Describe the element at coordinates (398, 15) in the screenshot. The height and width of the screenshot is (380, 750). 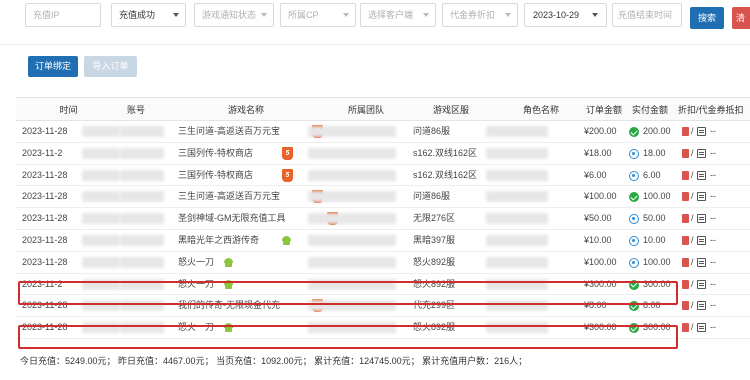
I see `customer-select: 选择客户端` at that location.